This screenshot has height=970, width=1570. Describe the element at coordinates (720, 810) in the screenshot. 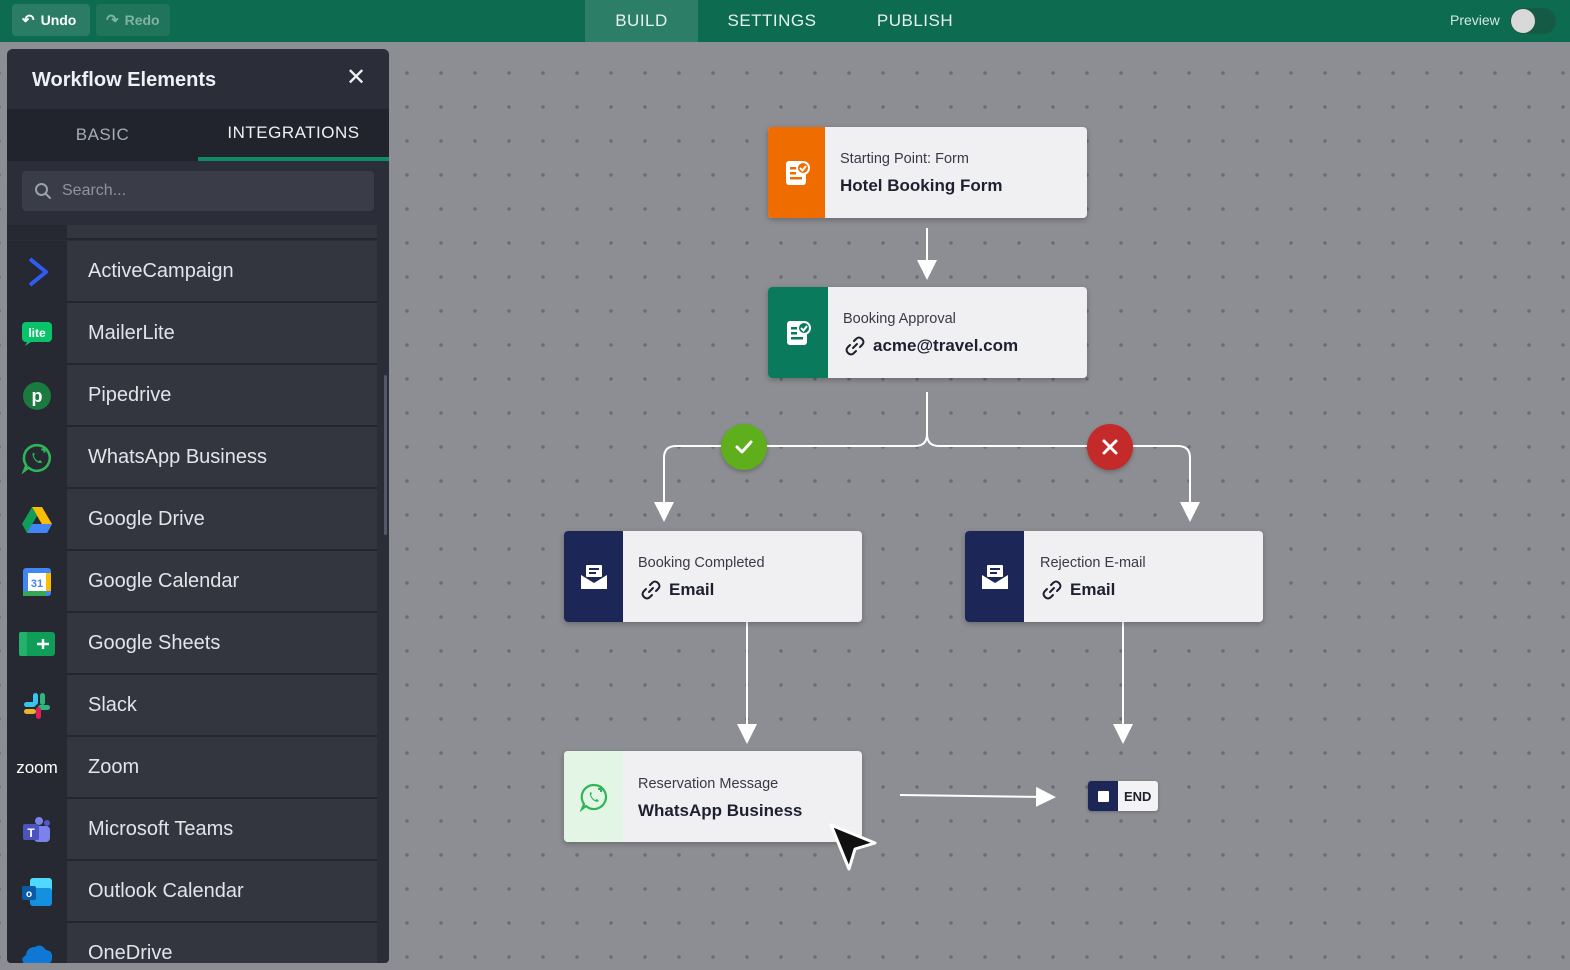

I see `node-title: WhatsApp Business` at that location.